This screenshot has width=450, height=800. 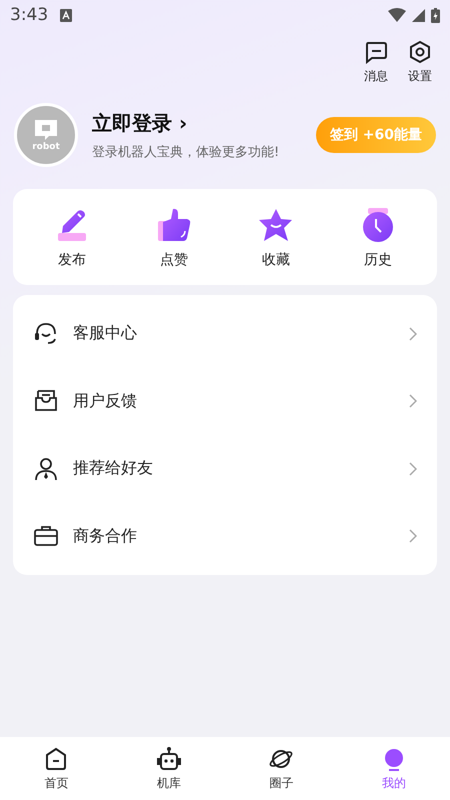 I want to click on header-action: 消息, so click(x=376, y=62).